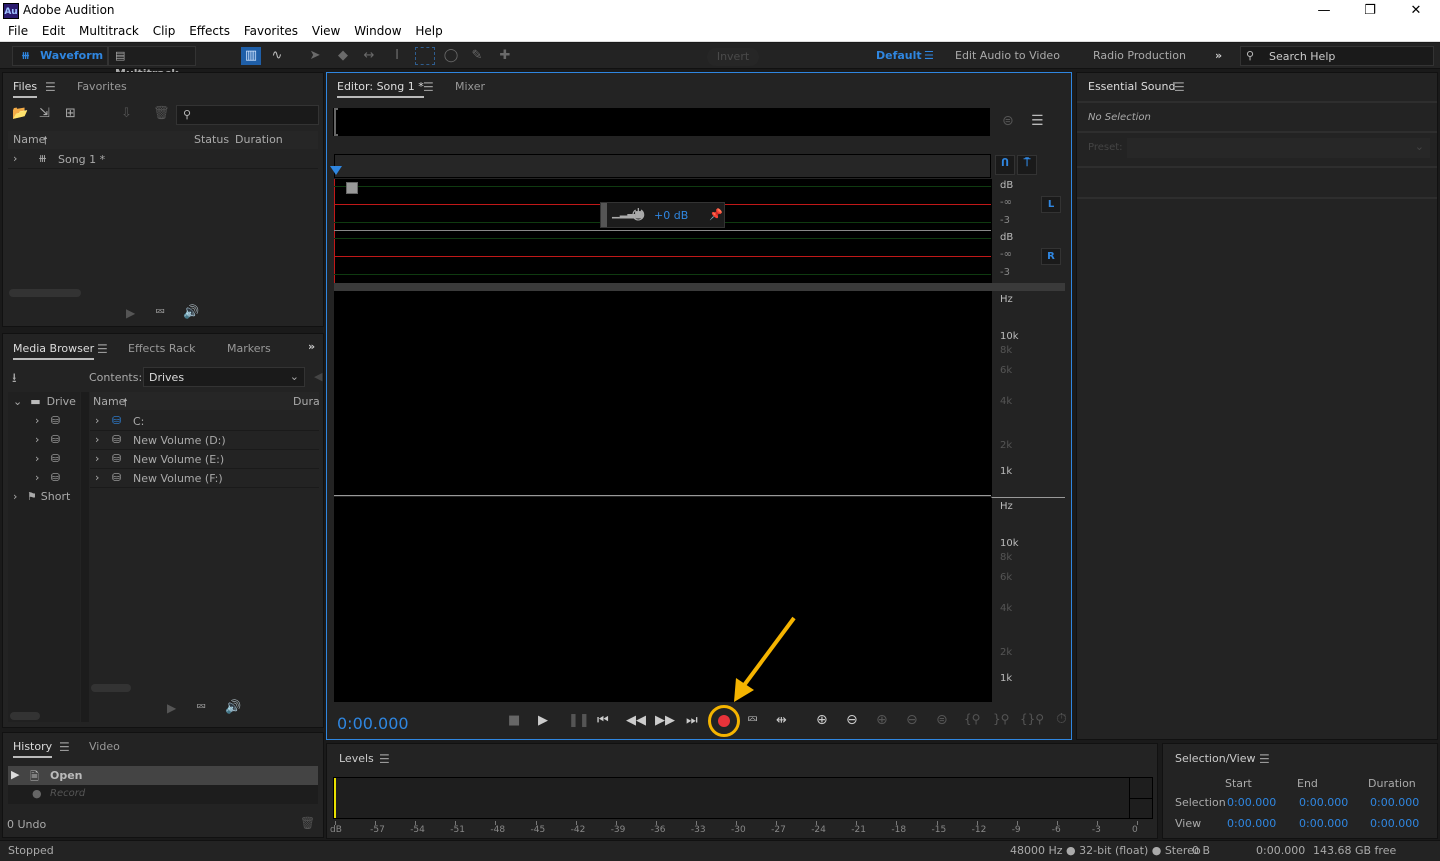 The image size is (1440, 861). I want to click on workspace-more-icon: », so click(1218, 55).